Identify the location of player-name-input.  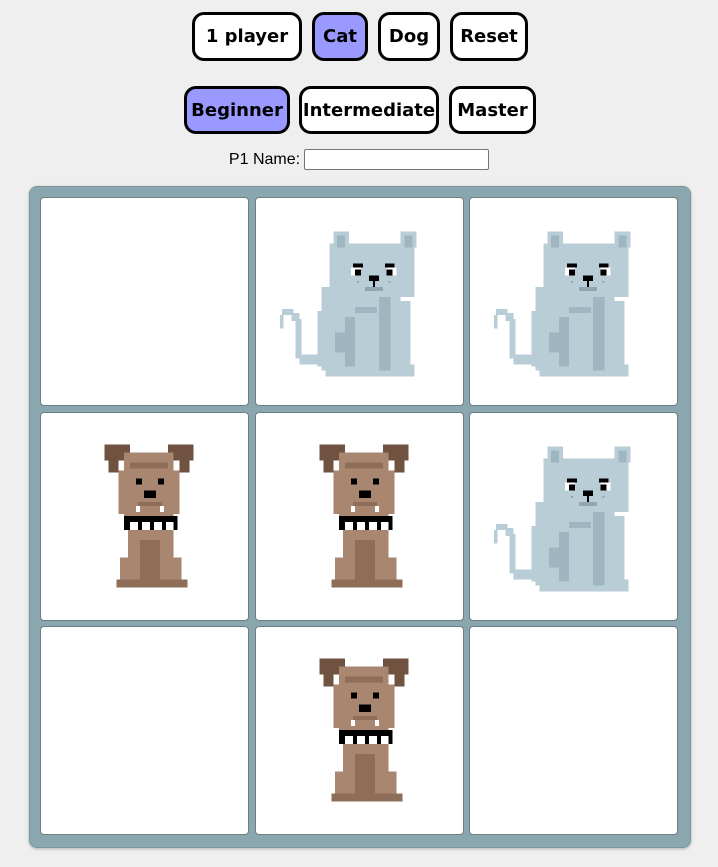
(397, 159).